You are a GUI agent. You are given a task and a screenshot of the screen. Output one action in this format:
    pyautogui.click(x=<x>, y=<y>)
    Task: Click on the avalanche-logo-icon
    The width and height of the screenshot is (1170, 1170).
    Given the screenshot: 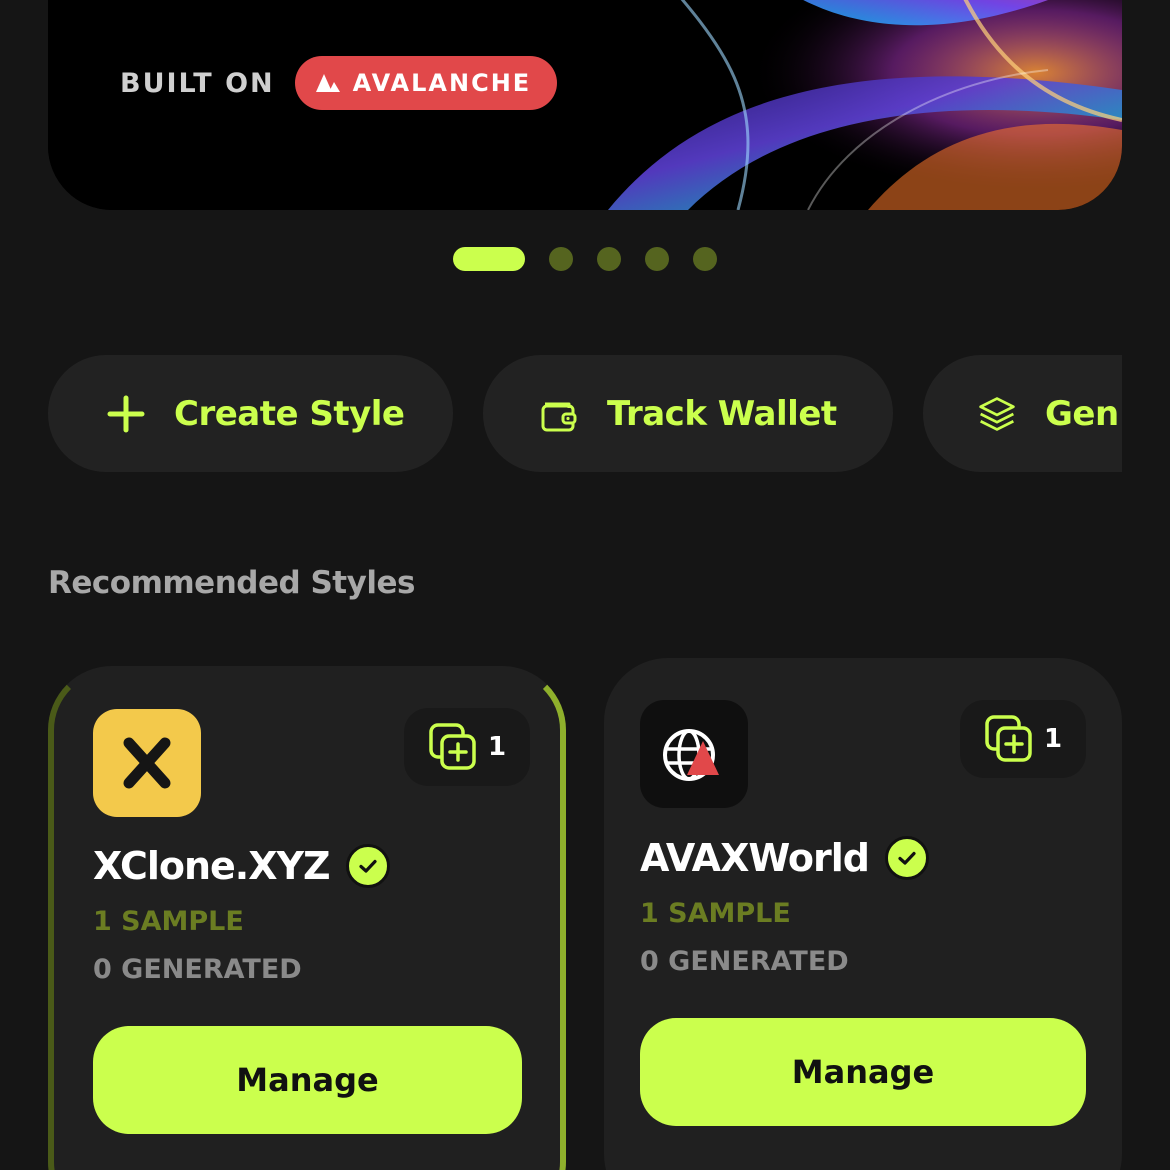 What is the action you would take?
    pyautogui.click(x=327, y=83)
    